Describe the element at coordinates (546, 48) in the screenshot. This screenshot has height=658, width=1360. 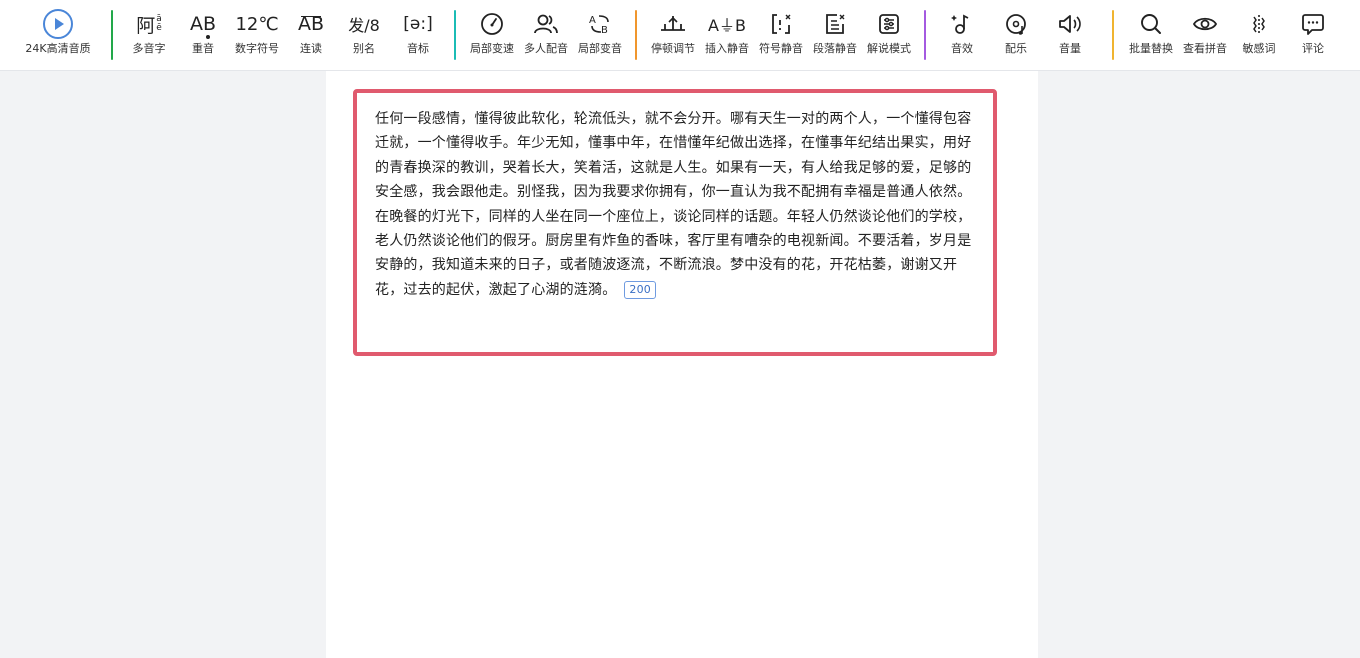
I see `multi-voice-label: 多人配音` at that location.